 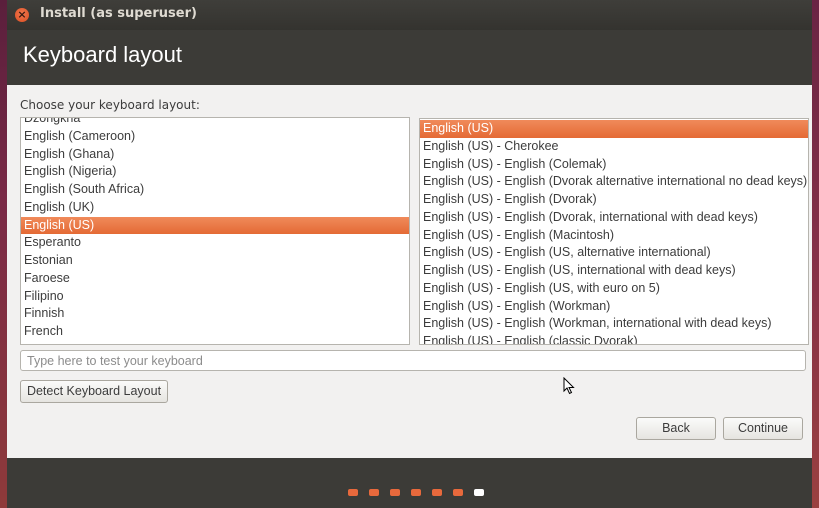 I want to click on layout-list-item: English (Cameroon), so click(x=215, y=137).